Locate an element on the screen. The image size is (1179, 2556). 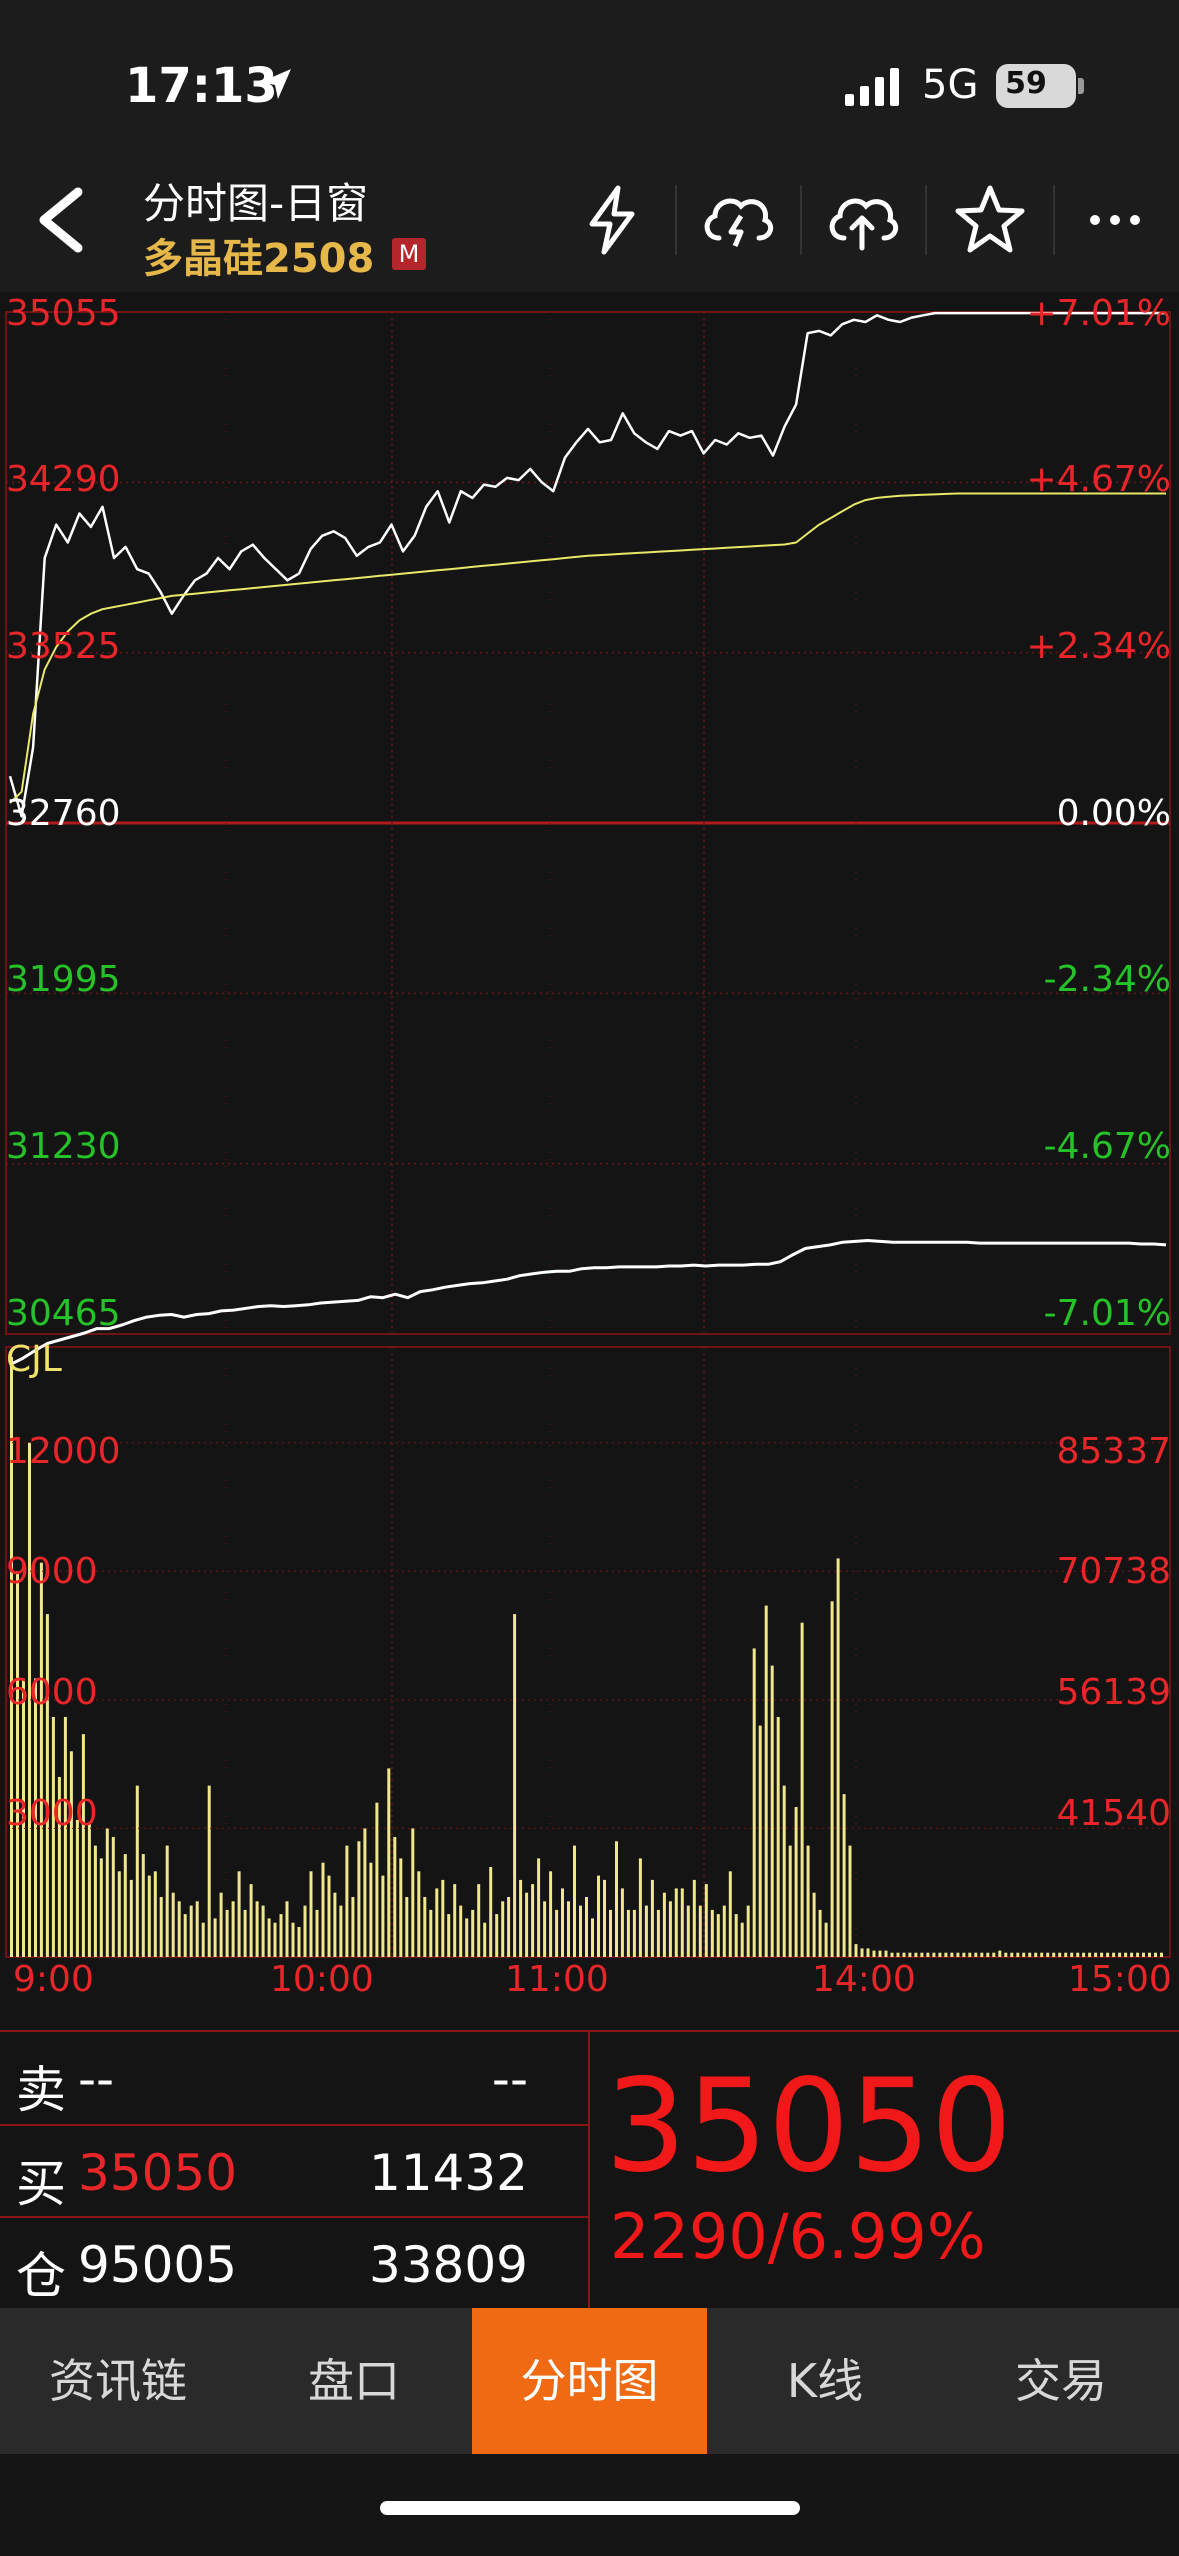
more-icon is located at coordinates (1115, 220).